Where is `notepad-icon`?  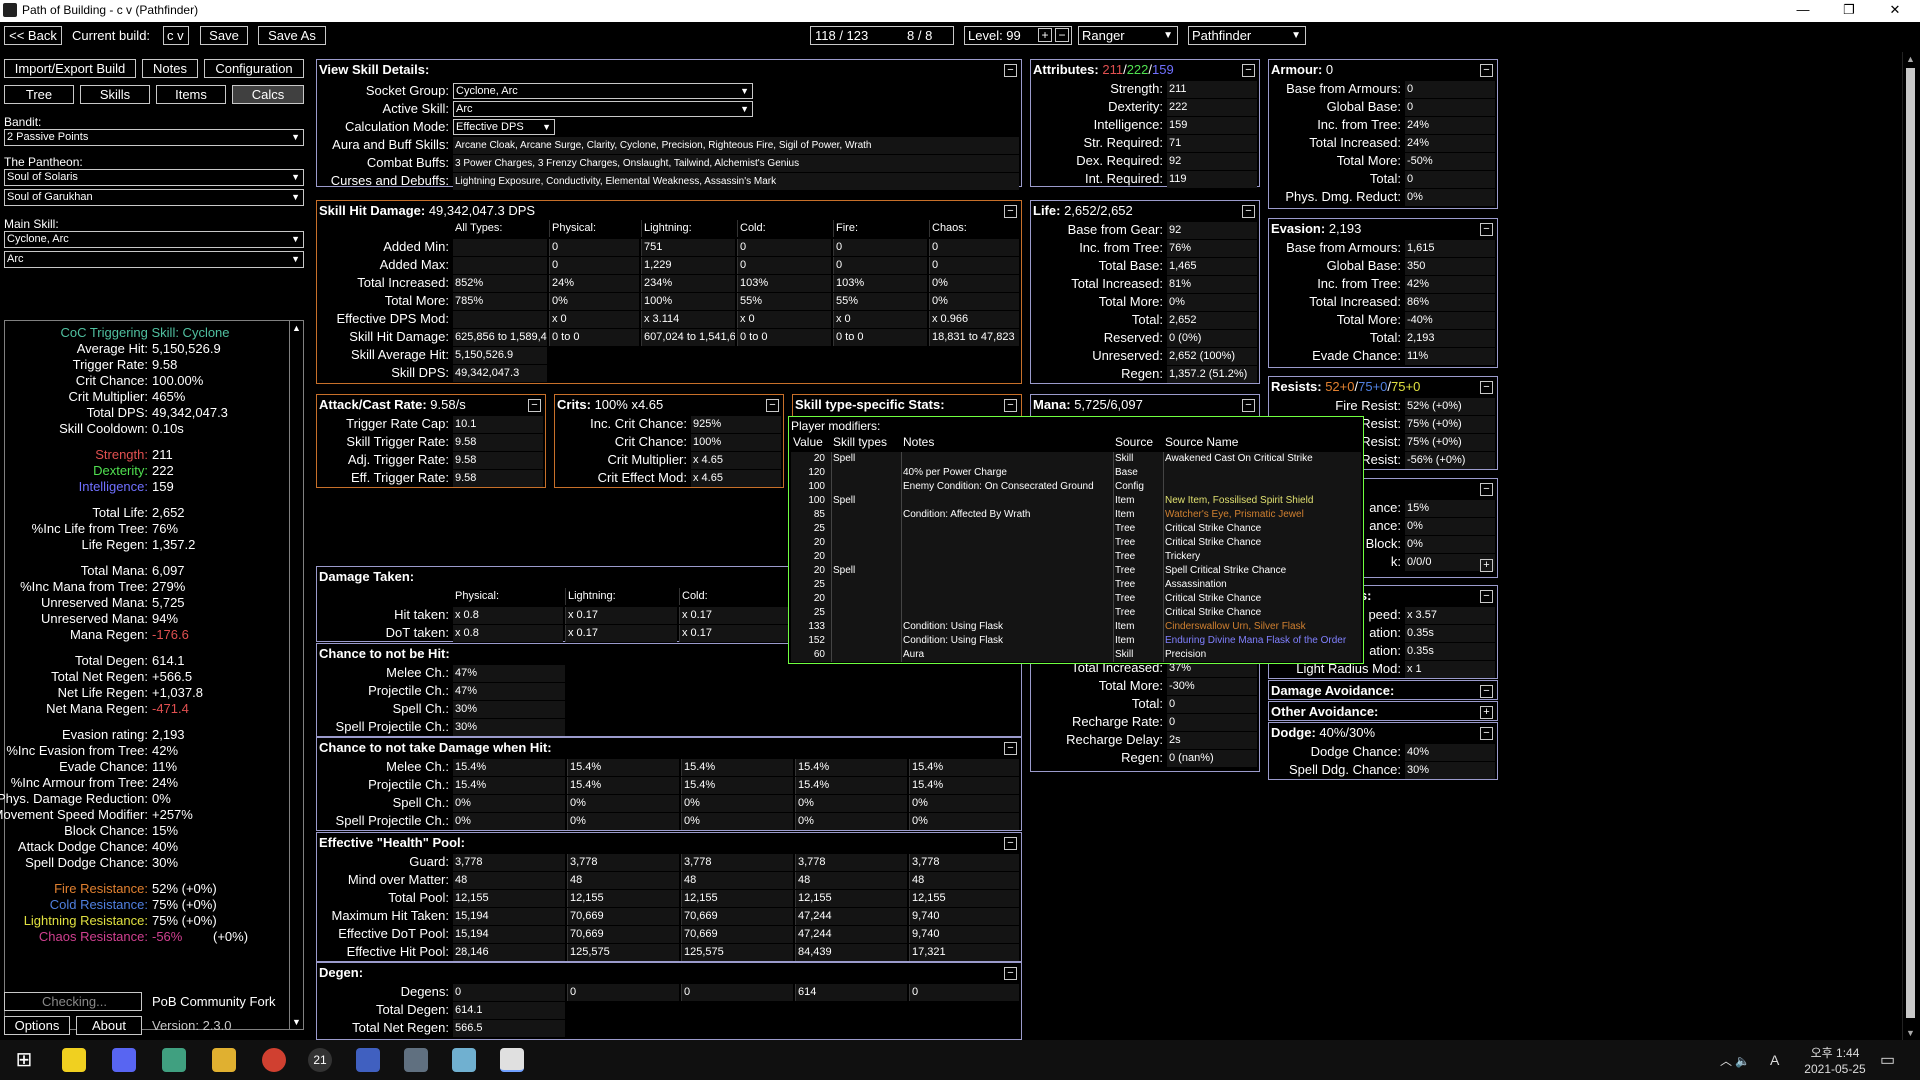
notepad-icon is located at coordinates (464, 1060).